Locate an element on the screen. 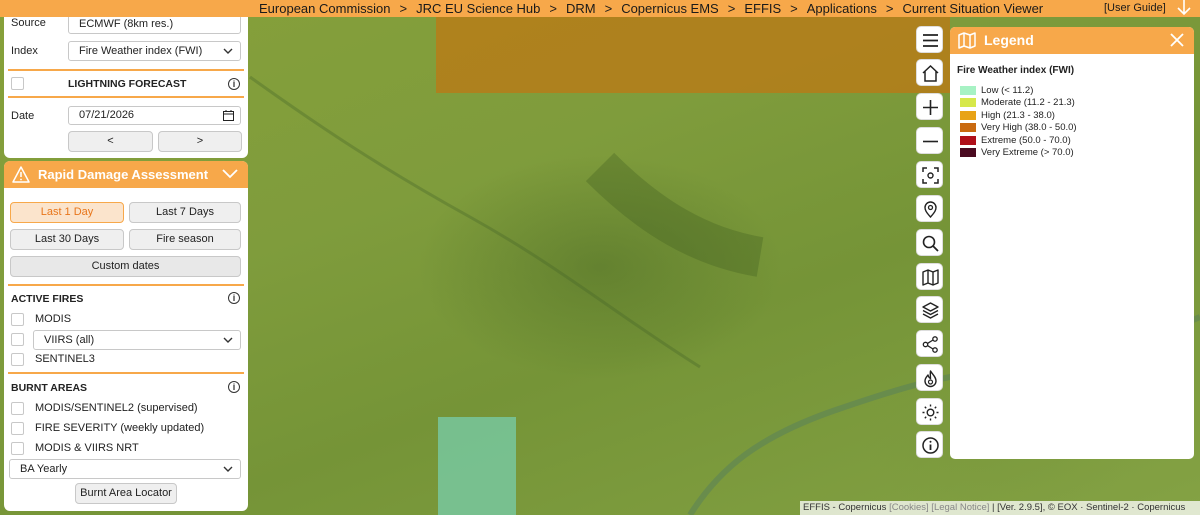 This screenshot has width=1200, height=515. zoom-out-button is located at coordinates (929, 140).